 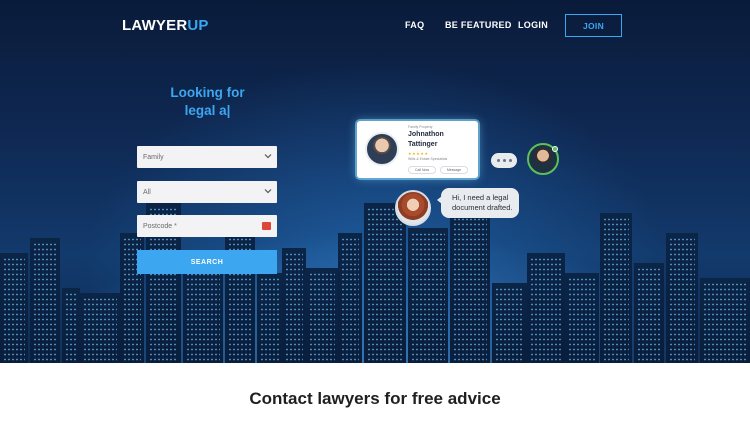 What do you see at coordinates (593, 25) in the screenshot?
I see `join-button: JOIN` at bounding box center [593, 25].